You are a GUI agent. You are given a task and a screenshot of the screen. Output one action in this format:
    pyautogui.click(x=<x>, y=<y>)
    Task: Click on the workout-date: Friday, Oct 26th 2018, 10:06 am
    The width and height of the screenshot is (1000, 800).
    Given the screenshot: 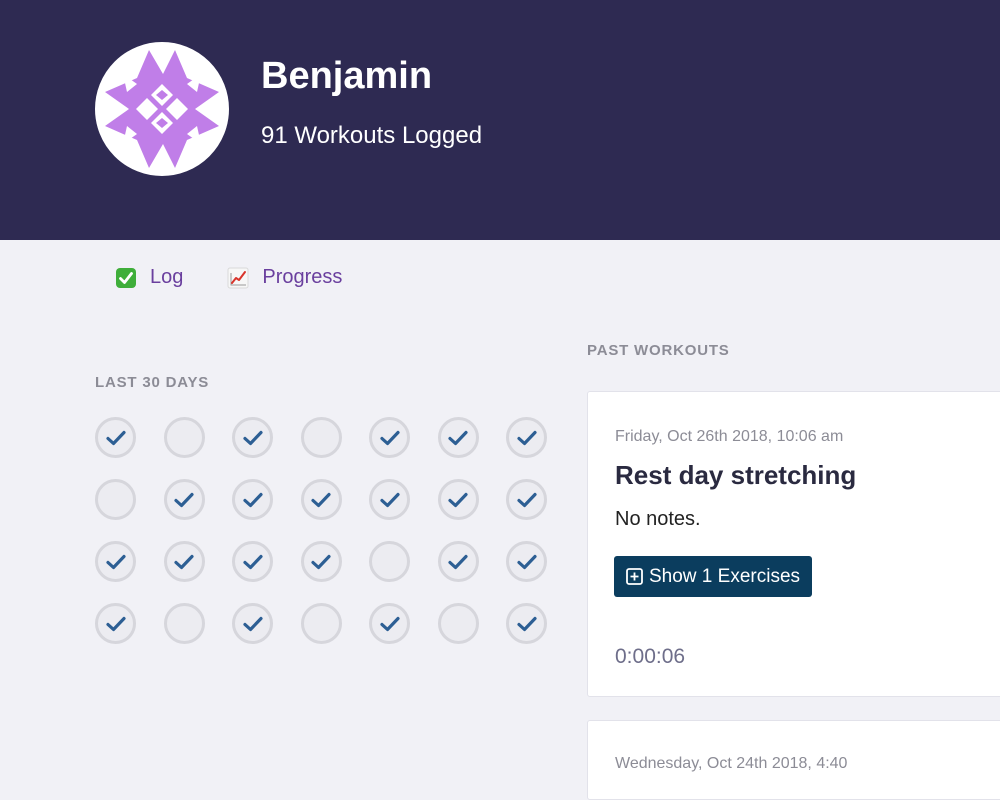 What is the action you would take?
    pyautogui.click(x=729, y=436)
    